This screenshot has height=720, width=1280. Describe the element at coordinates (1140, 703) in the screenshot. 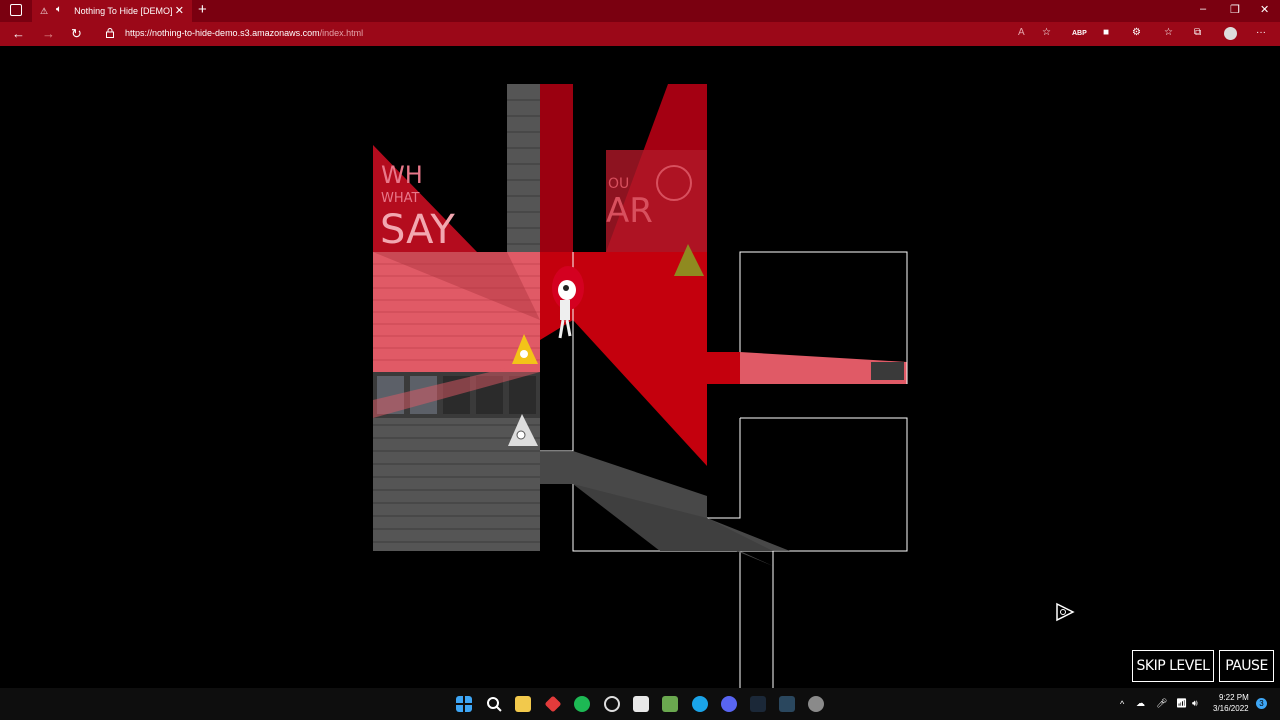

I see `onedrive-icon: ☁` at that location.